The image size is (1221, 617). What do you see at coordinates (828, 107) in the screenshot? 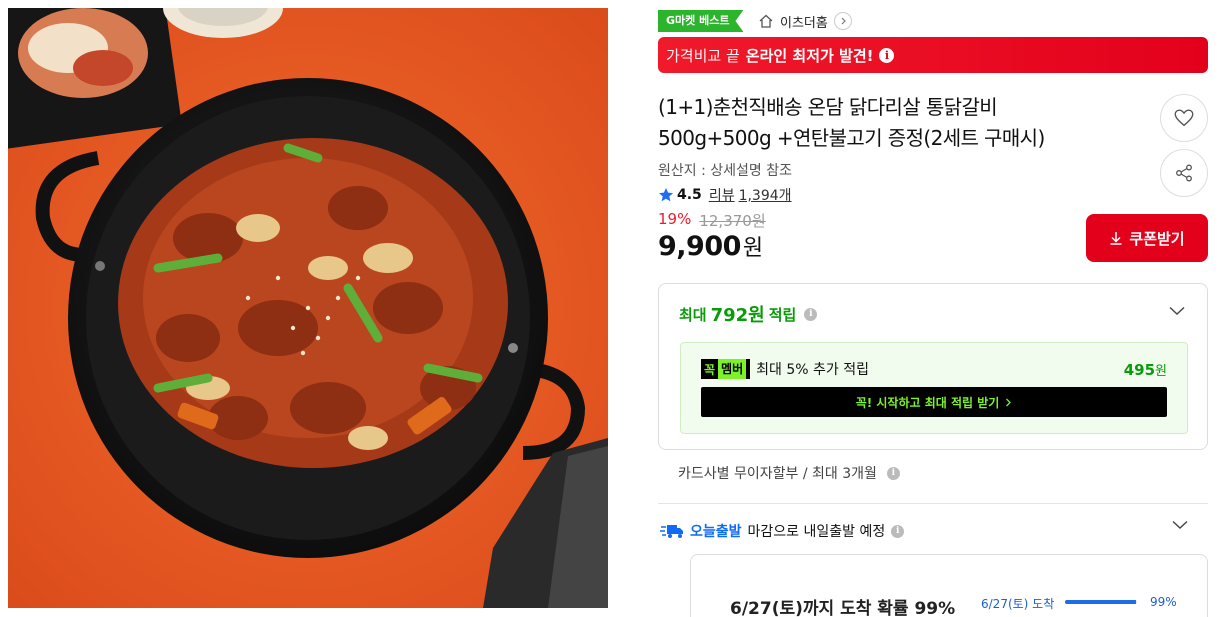
I see `product-title-line-1: (1+1)춘천직배송 온담 닭다리살 통닭갈비` at bounding box center [828, 107].